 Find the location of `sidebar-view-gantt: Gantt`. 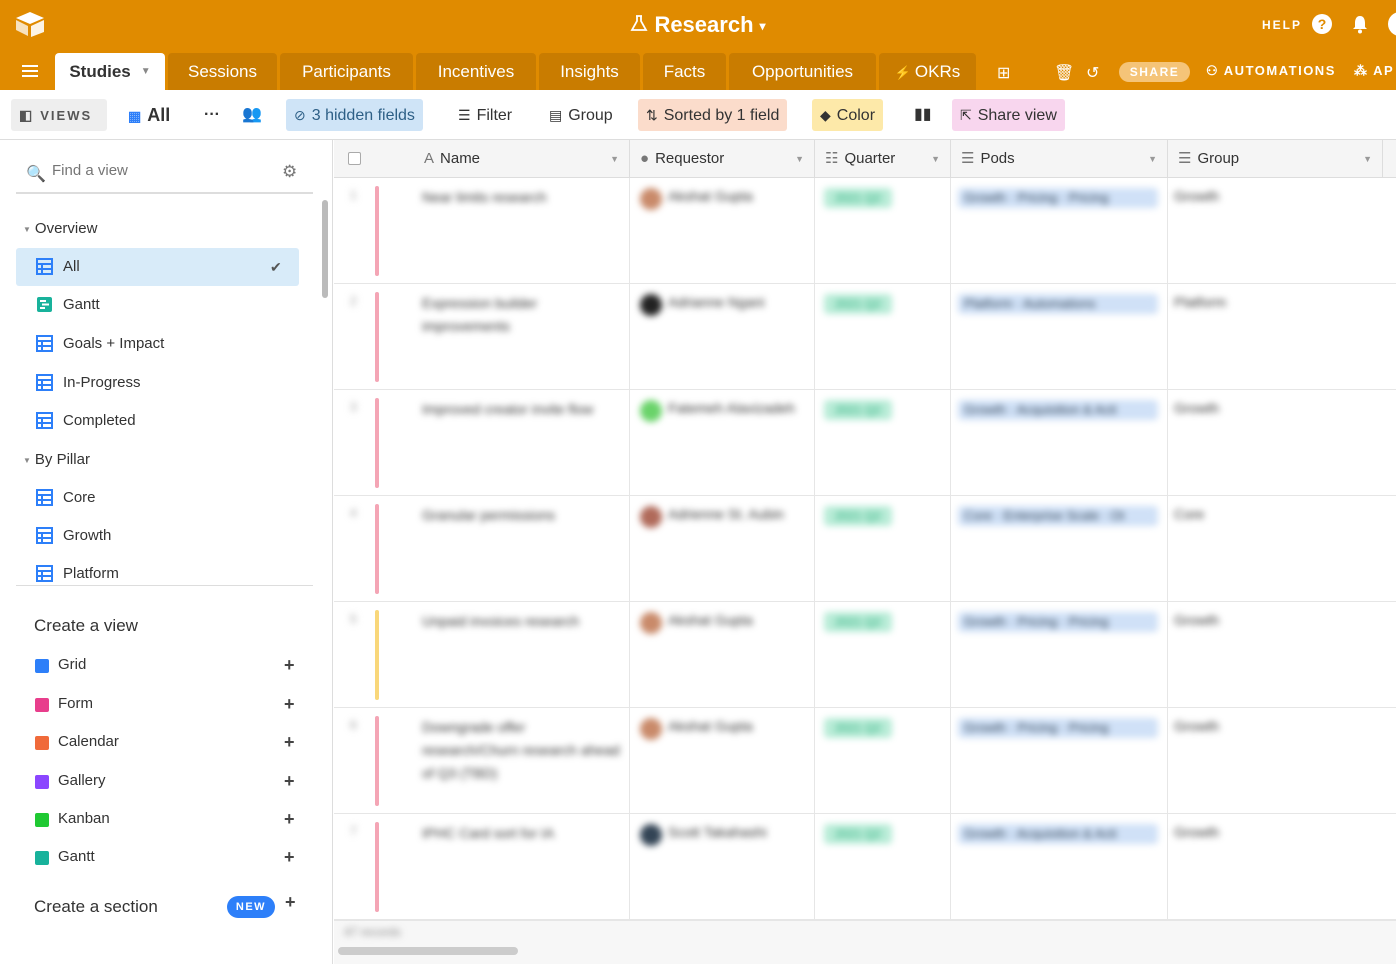

sidebar-view-gantt: Gantt is located at coordinates (157, 305).